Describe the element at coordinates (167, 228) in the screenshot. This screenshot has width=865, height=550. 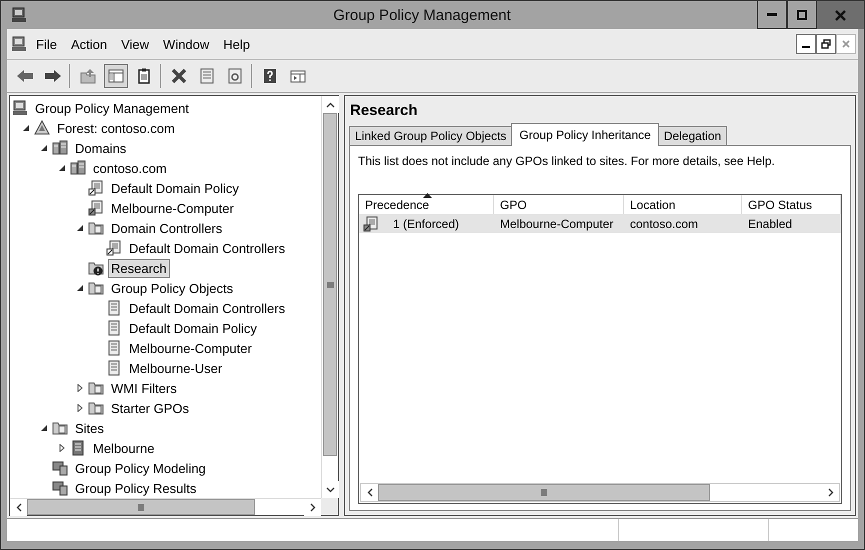
I see `tree-item: Domain Controllers` at that location.